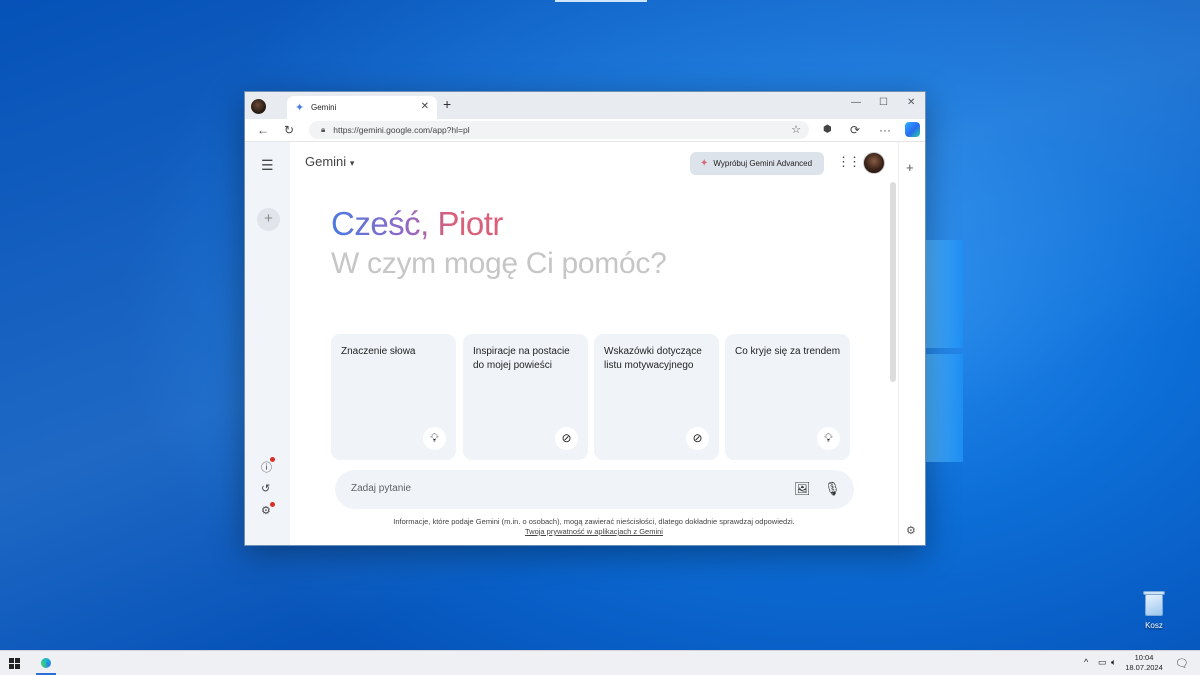 The image size is (1200, 675). What do you see at coordinates (265, 488) in the screenshot?
I see `activity-icon: ↺` at bounding box center [265, 488].